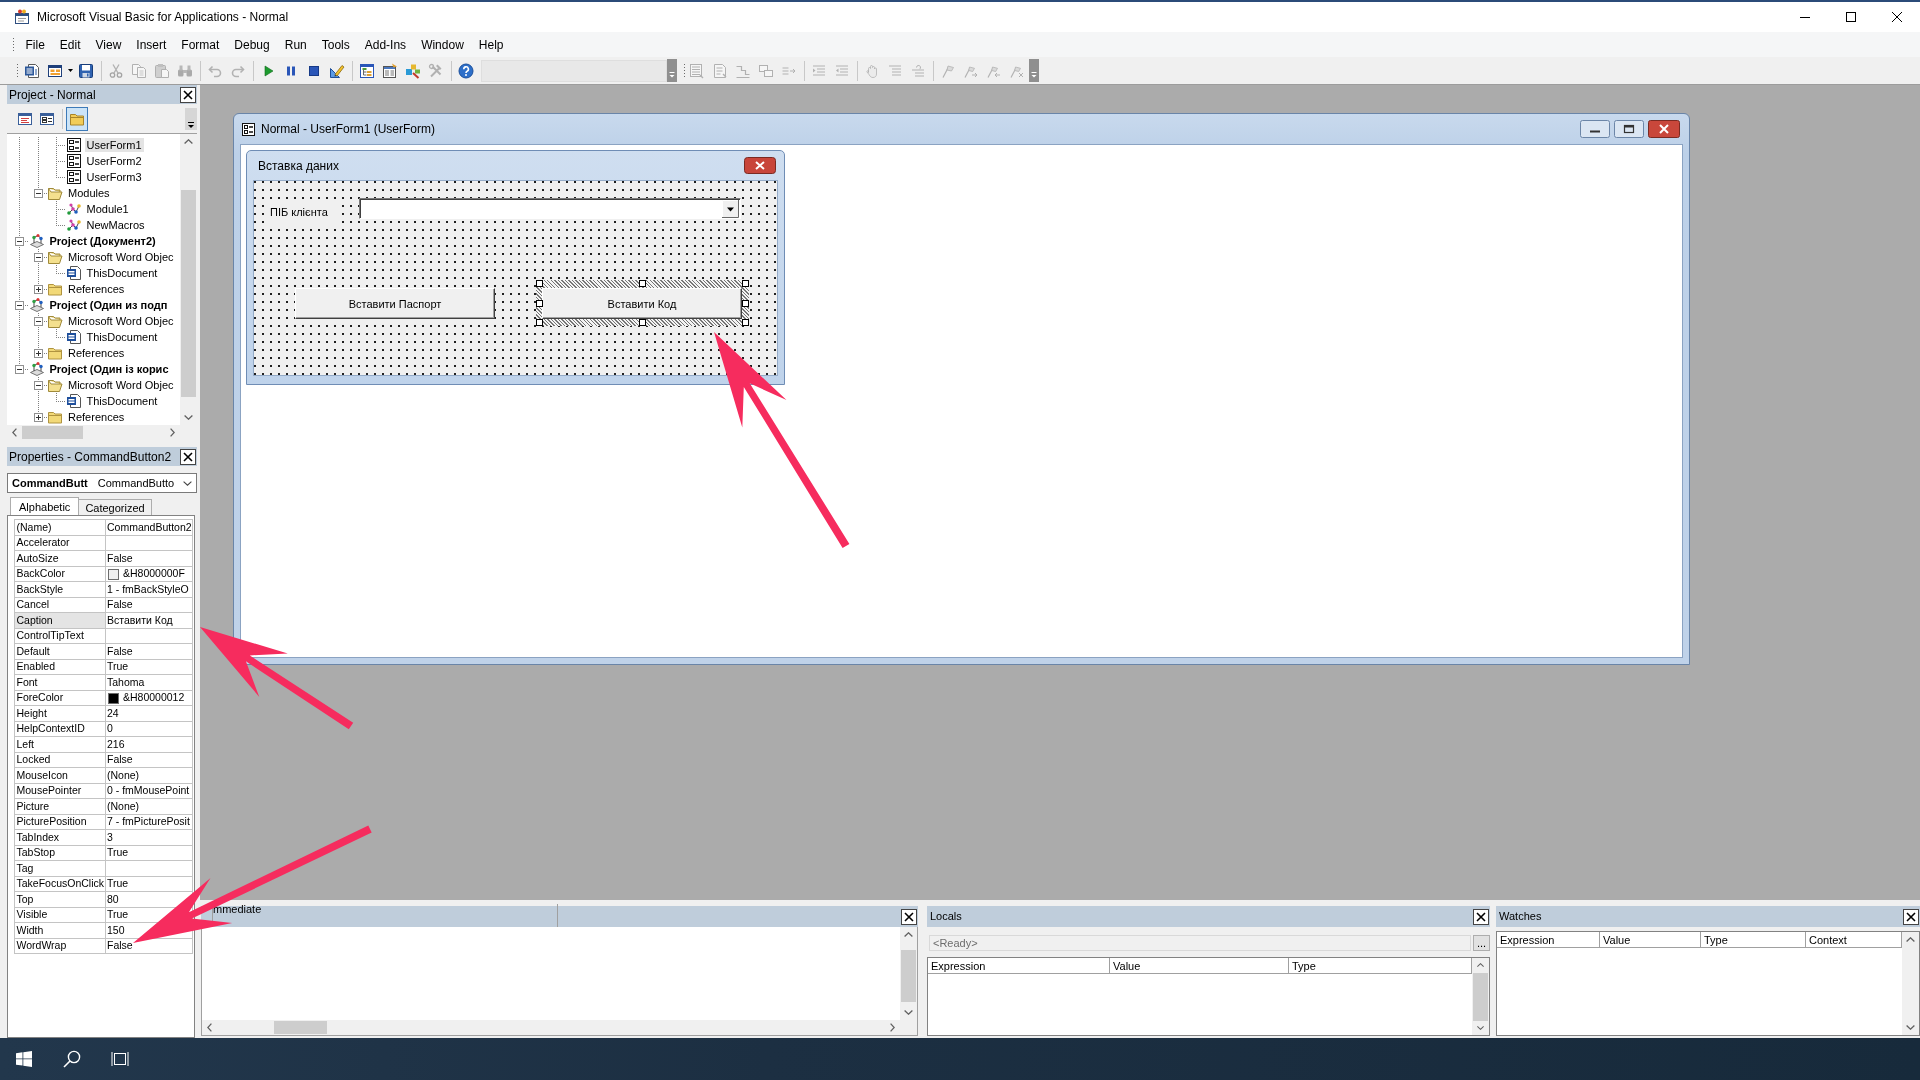 This screenshot has width=1920, height=1080. Describe the element at coordinates (491, 44) in the screenshot. I see `menu-item: Help` at that location.